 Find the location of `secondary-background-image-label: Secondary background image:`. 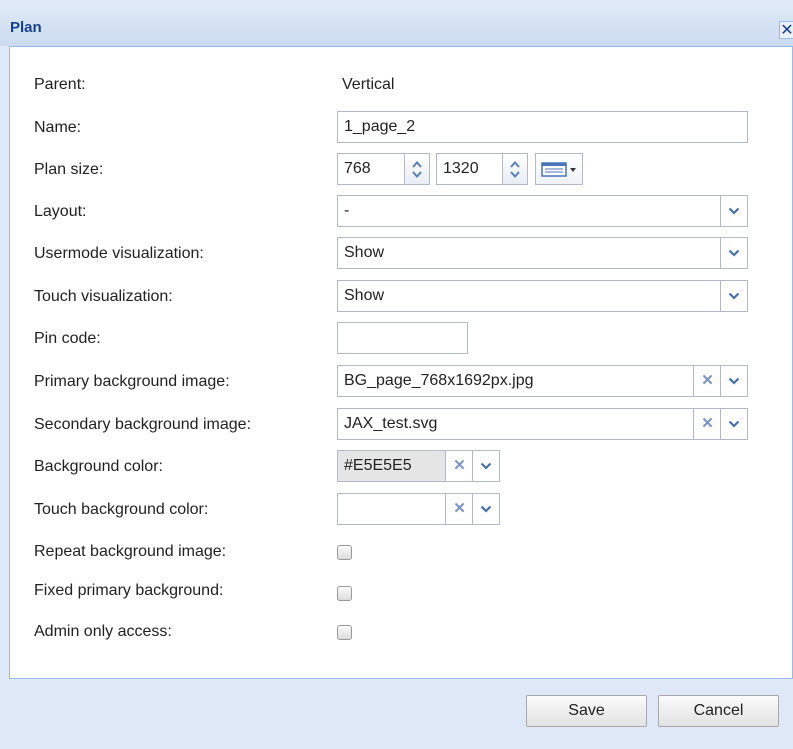

secondary-background-image-label: Secondary background image: is located at coordinates (143, 424).